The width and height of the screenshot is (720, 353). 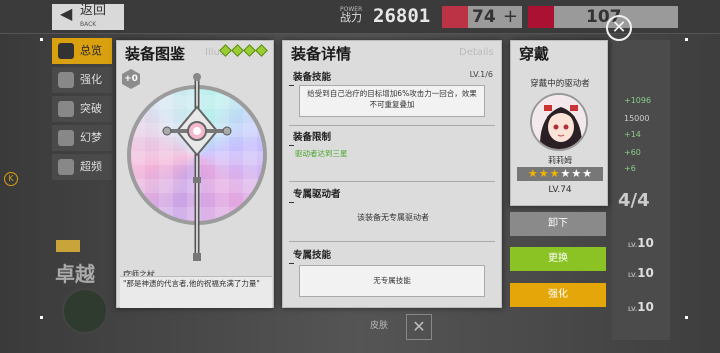 What do you see at coordinates (309, 255) in the screenshot?
I see `exclusive-skill-title: 专属技能` at bounding box center [309, 255].